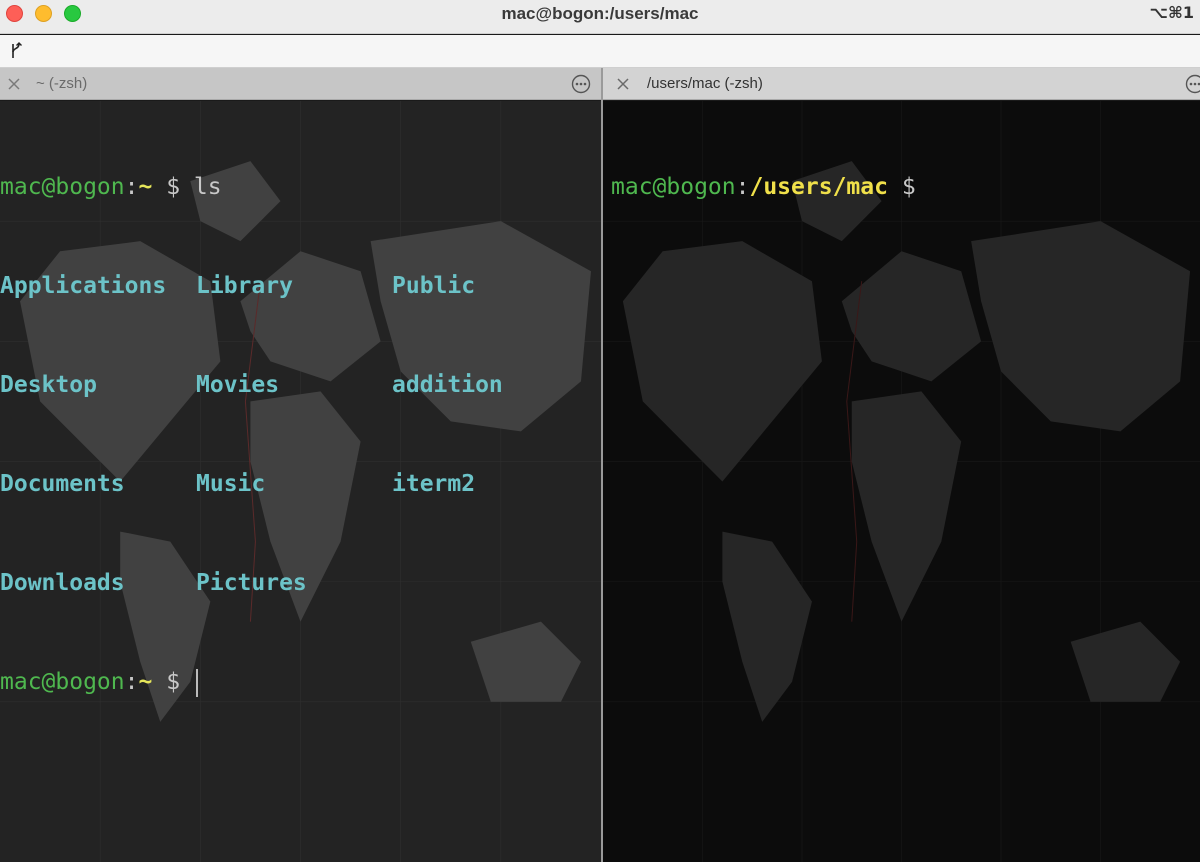 This screenshot has height=862, width=1200. I want to click on ls-entry: Public, so click(434, 286).